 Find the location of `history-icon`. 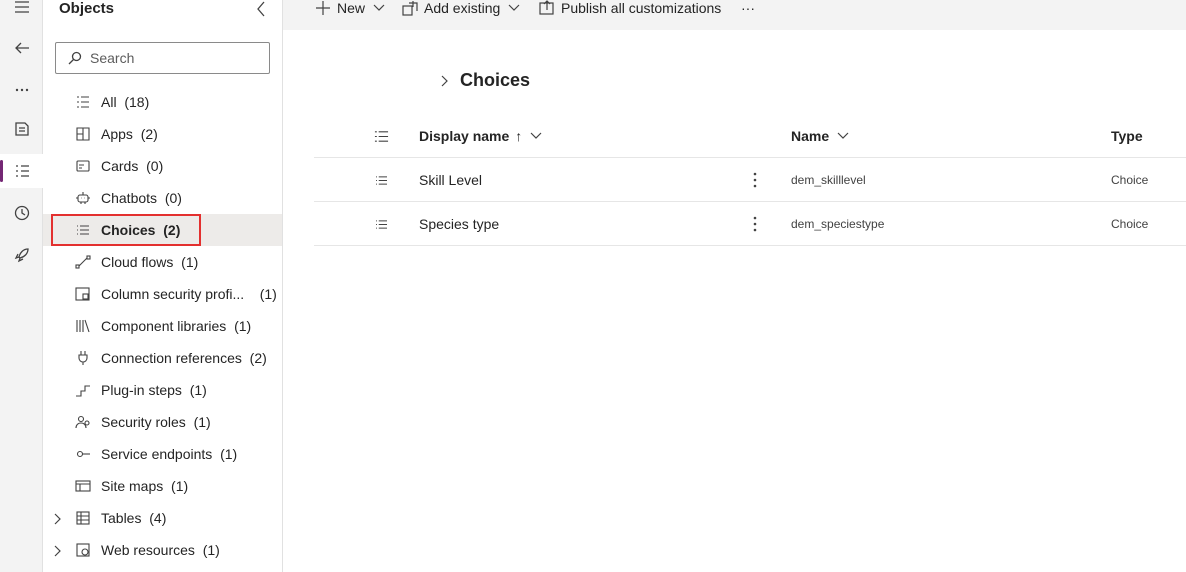

history-icon is located at coordinates (21, 213).